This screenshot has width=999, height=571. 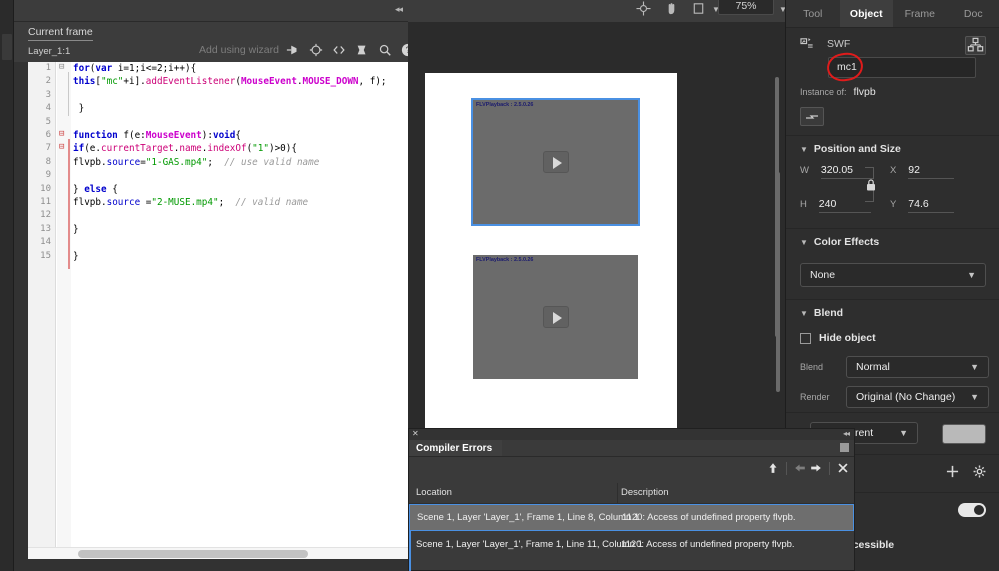 What do you see at coordinates (816, 468) in the screenshot?
I see `right-arrow-icon` at bounding box center [816, 468].